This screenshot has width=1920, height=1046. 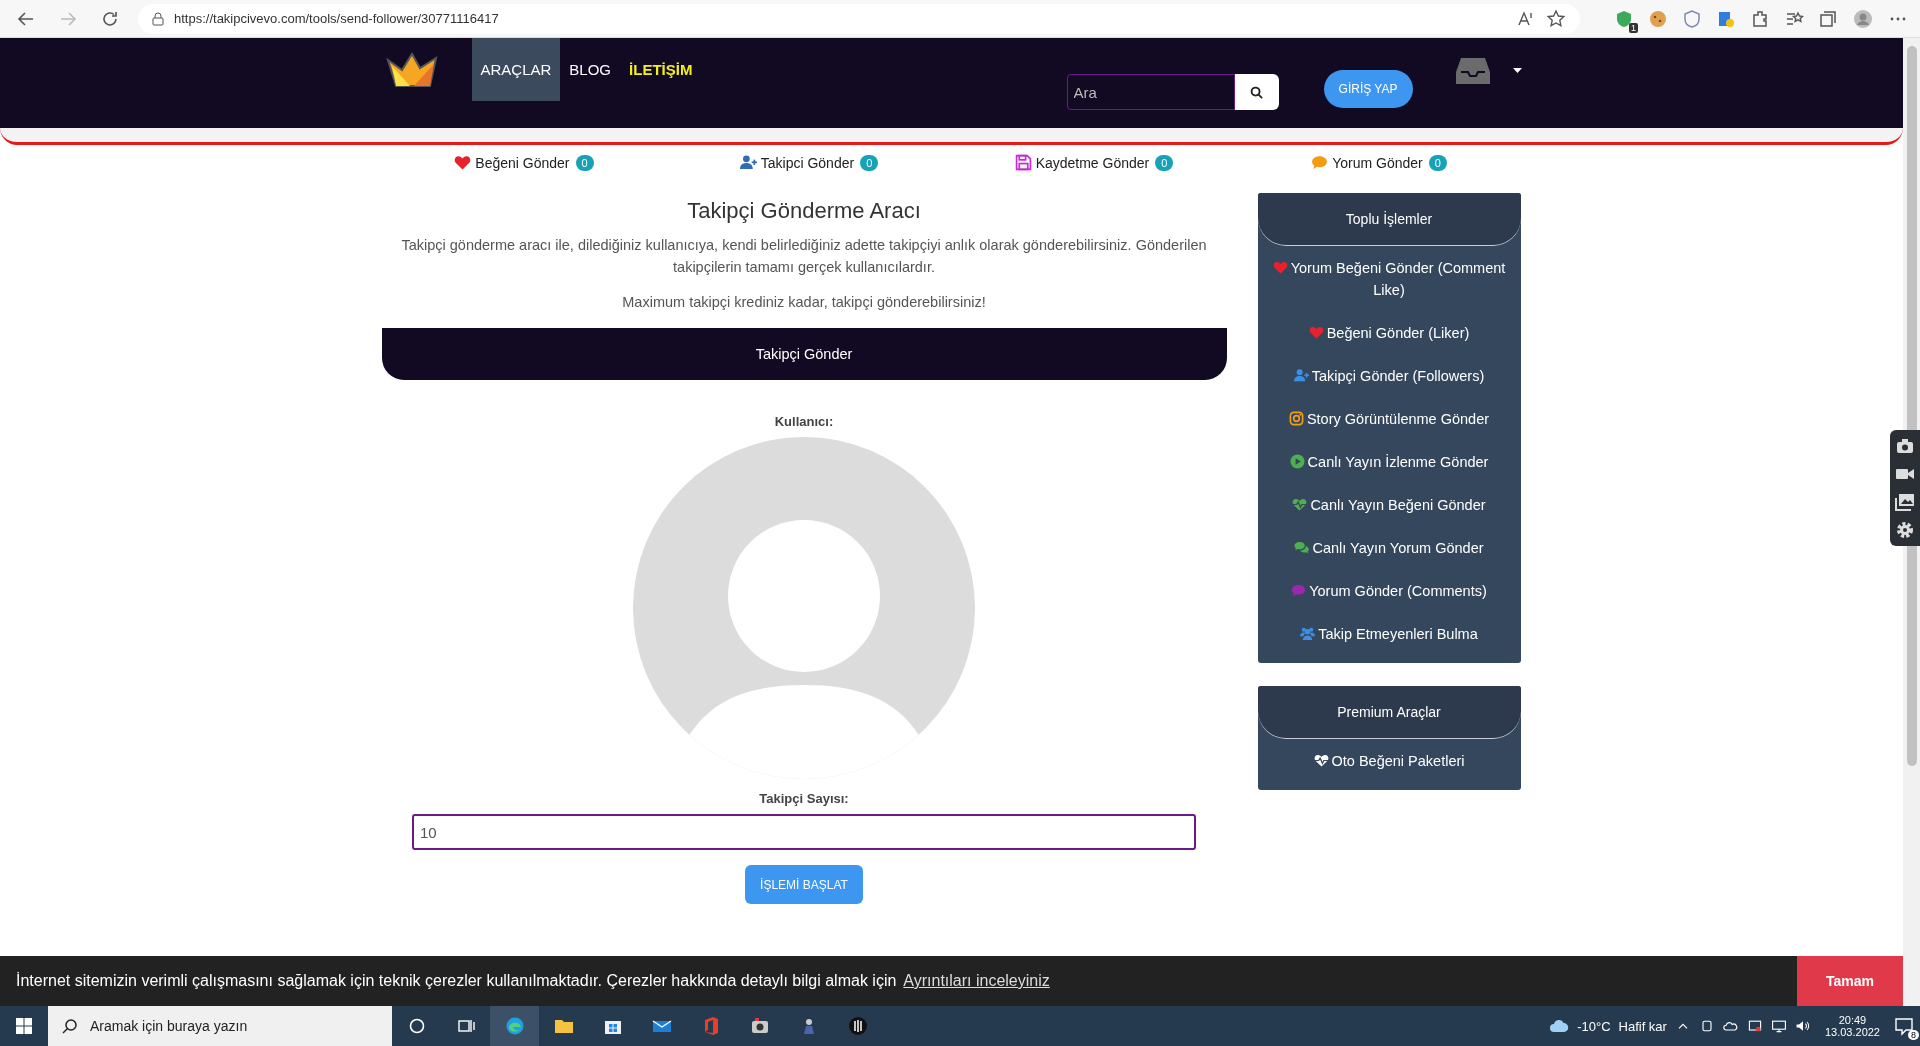 I want to click on audio-app-icon, so click(x=857, y=1026).